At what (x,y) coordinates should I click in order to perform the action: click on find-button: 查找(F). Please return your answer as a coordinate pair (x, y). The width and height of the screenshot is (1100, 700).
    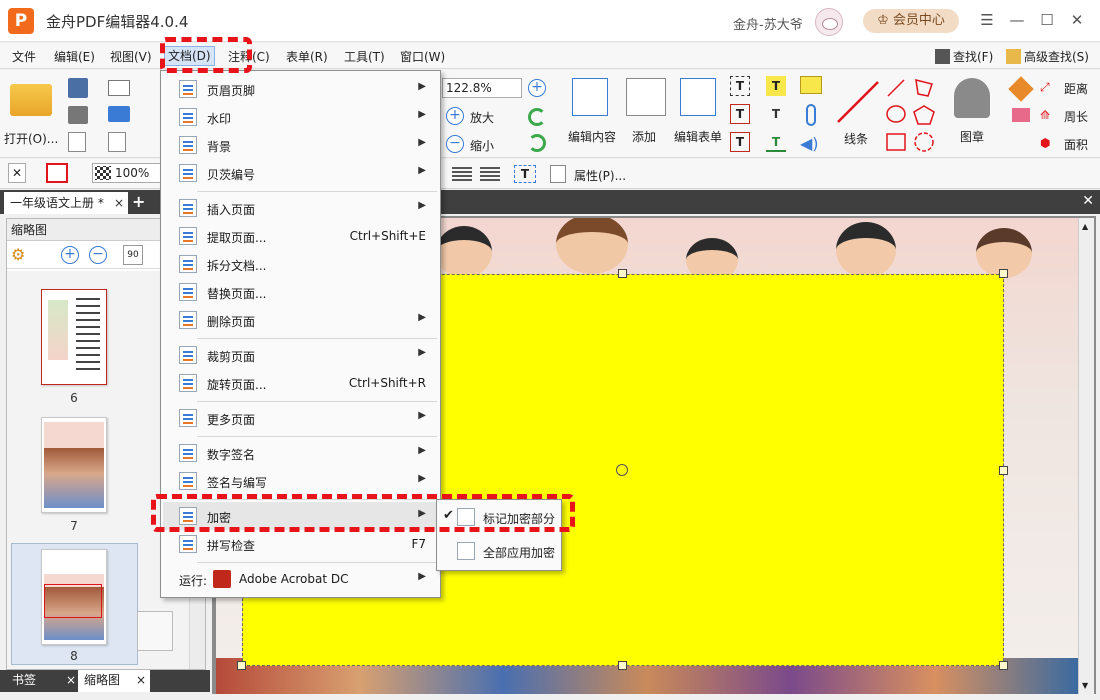
    Looking at the image, I should click on (964, 56).